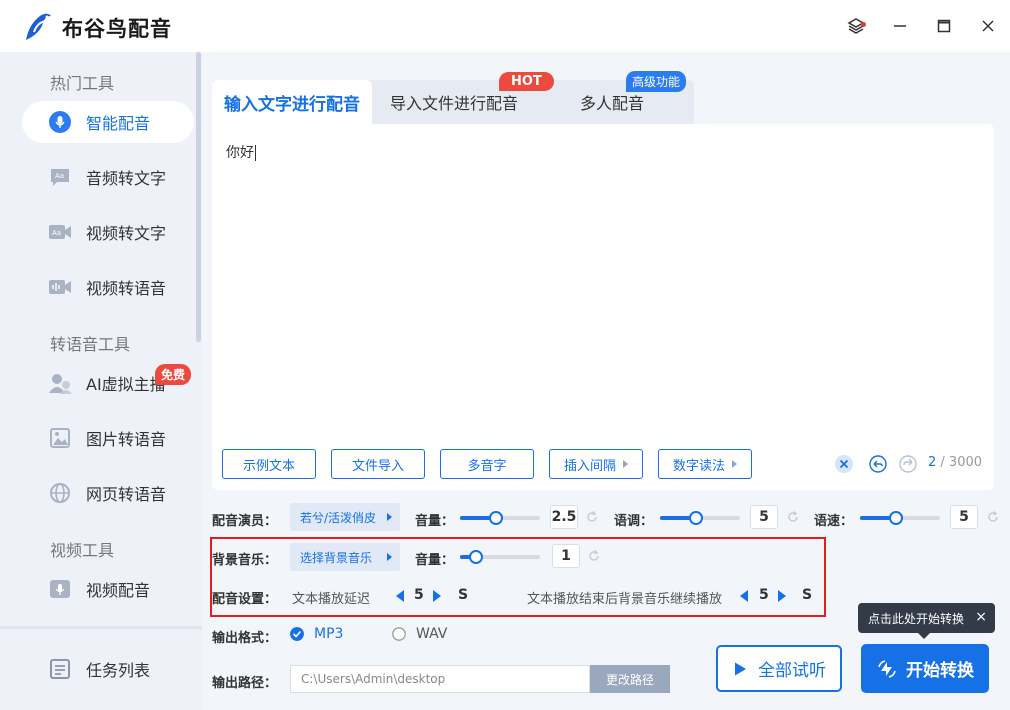 The image size is (1010, 710). Describe the element at coordinates (399, 634) in the screenshot. I see `radio-wav` at that location.